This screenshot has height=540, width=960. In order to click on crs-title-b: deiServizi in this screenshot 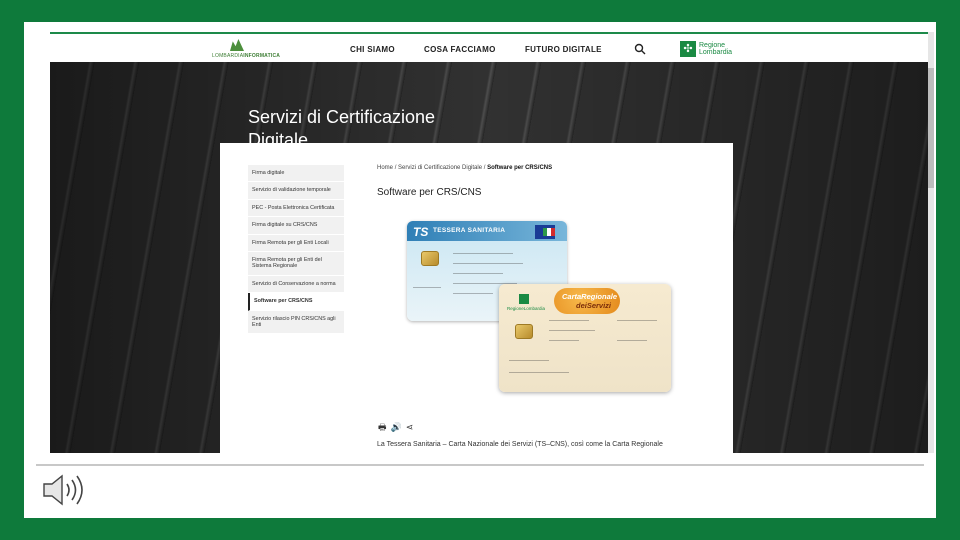, I will do `click(594, 305)`.